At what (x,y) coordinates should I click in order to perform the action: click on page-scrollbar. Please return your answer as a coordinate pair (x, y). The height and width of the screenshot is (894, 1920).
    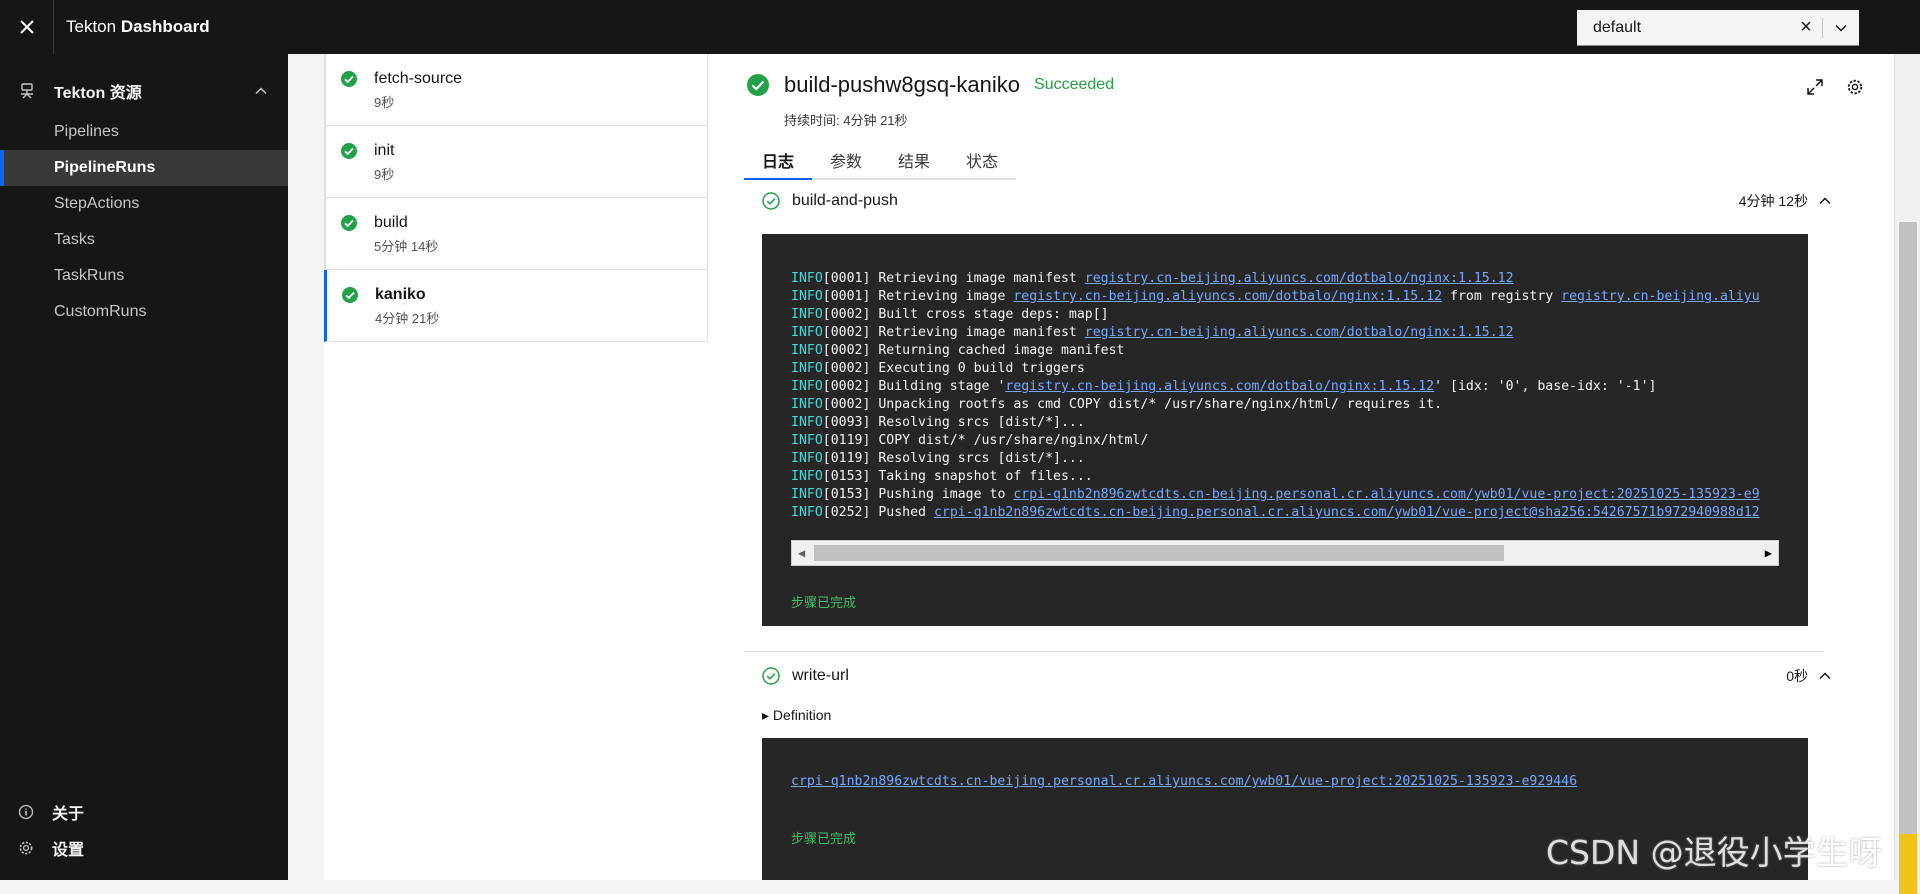
    Looking at the image, I should click on (1907, 474).